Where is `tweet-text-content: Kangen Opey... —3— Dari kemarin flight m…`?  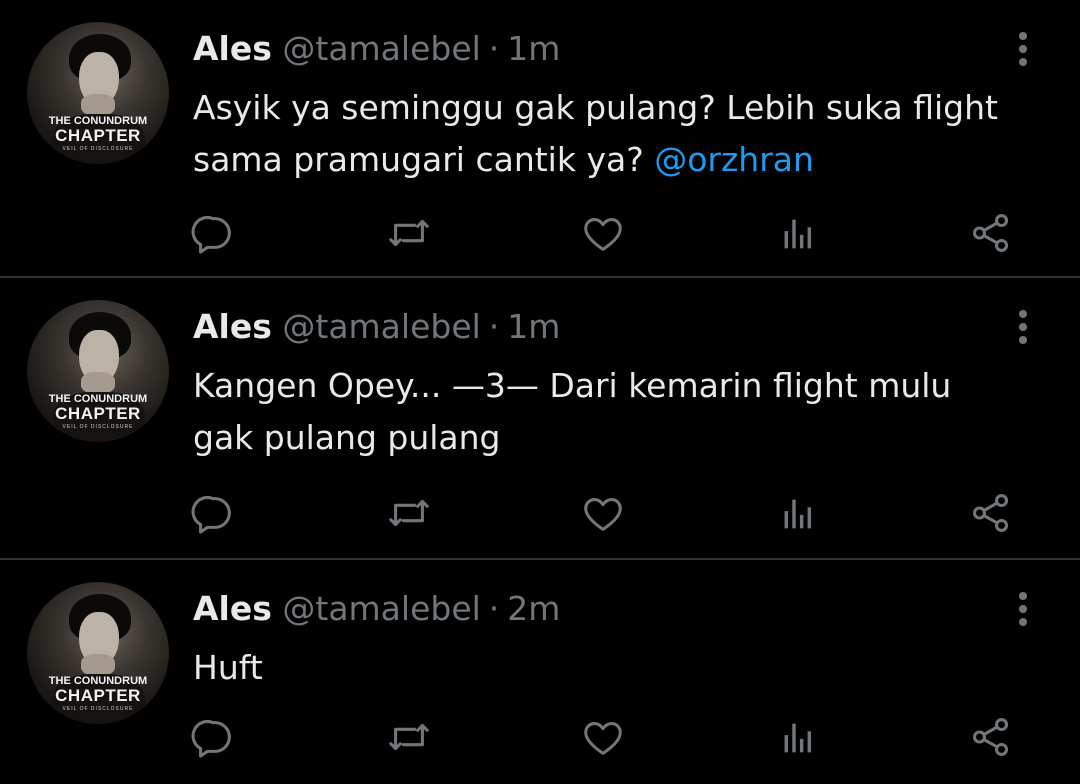 tweet-text-content: Kangen Opey... —3— Dari kemarin flight m… is located at coordinates (572, 411).